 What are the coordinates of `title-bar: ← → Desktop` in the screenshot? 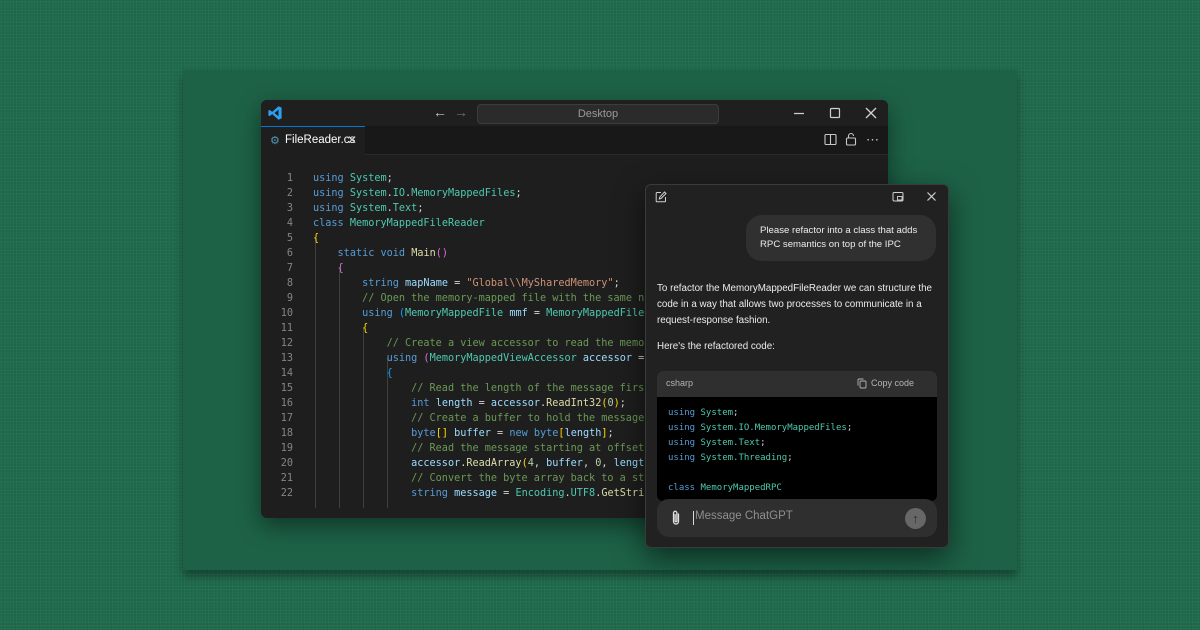 It's located at (574, 113).